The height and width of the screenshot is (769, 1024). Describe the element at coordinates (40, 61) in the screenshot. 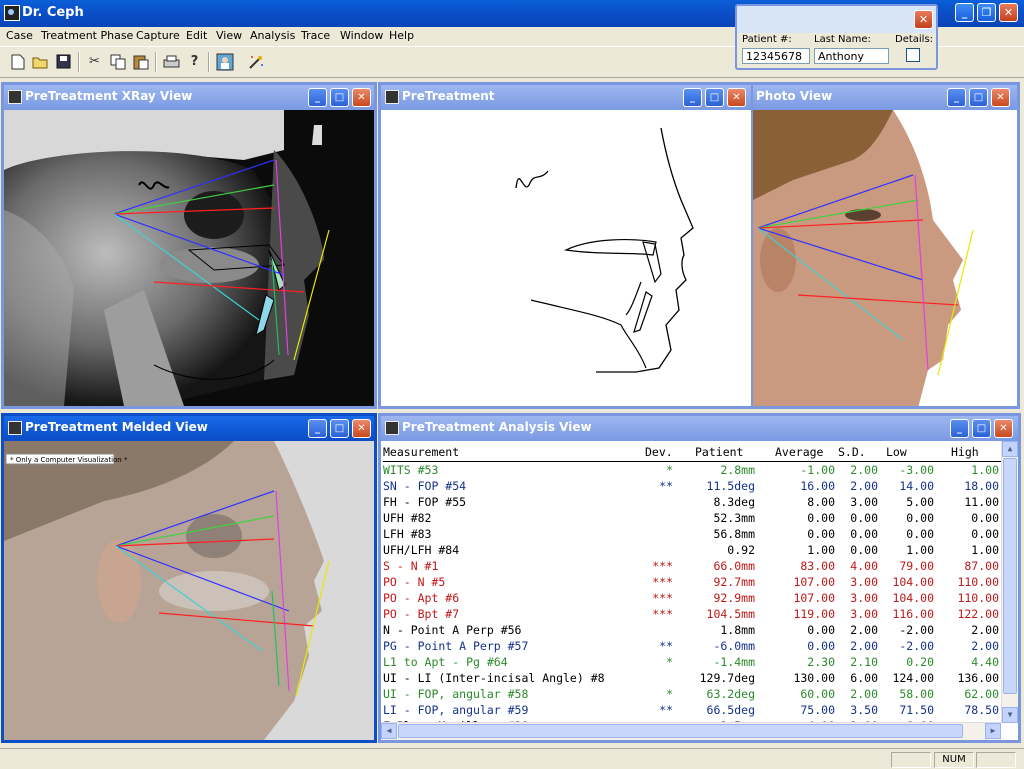

I see `open-icon` at that location.